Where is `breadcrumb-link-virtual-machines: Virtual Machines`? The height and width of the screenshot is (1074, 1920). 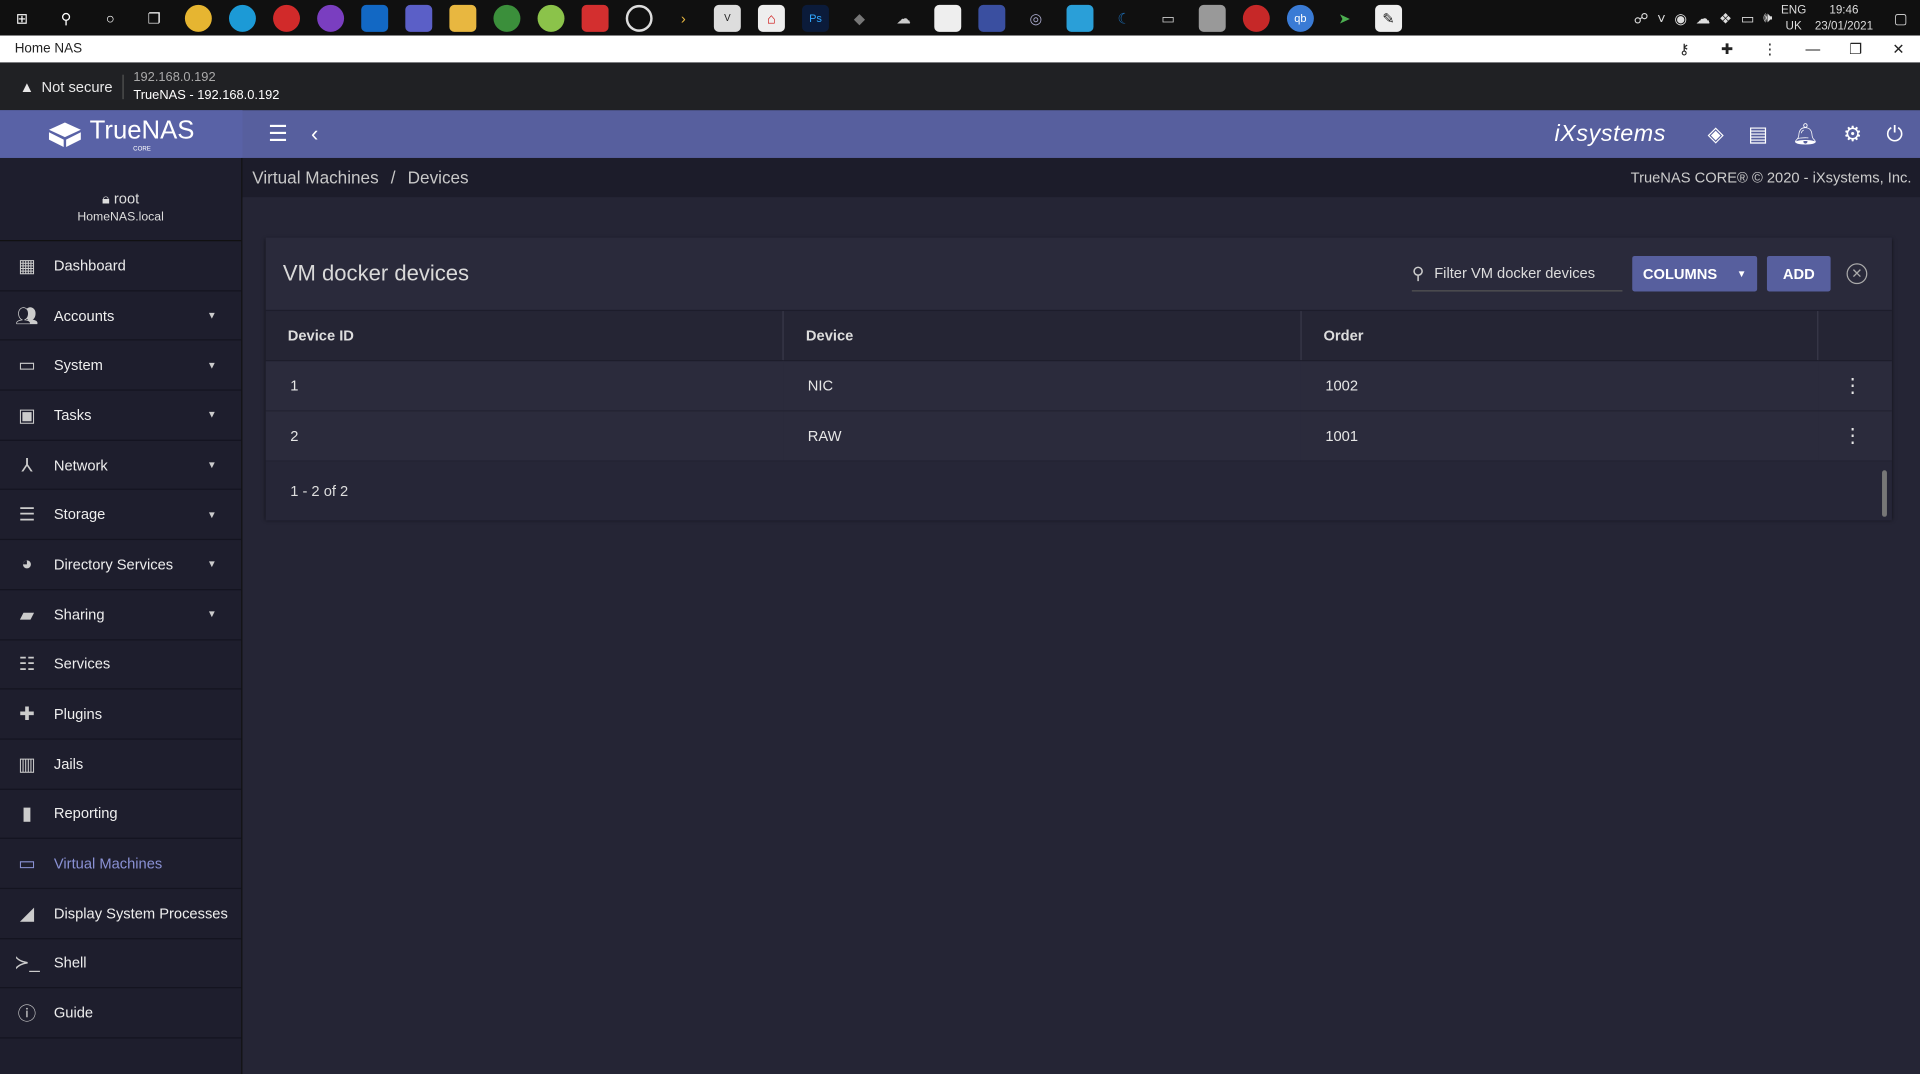 breadcrumb-link-virtual-machines: Virtual Machines is located at coordinates (315, 178).